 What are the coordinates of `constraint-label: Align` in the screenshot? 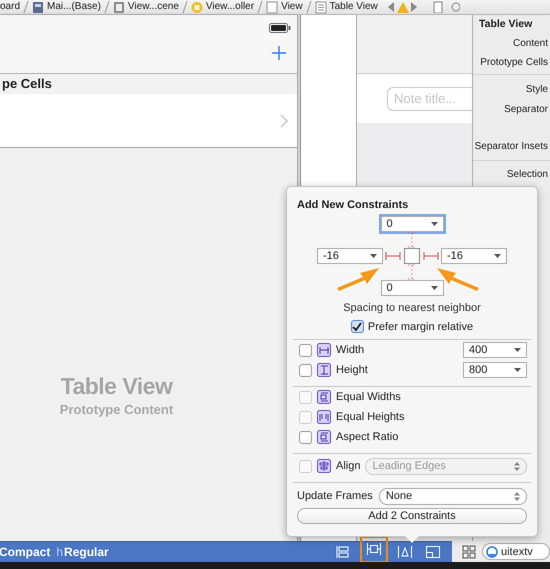 It's located at (348, 466).